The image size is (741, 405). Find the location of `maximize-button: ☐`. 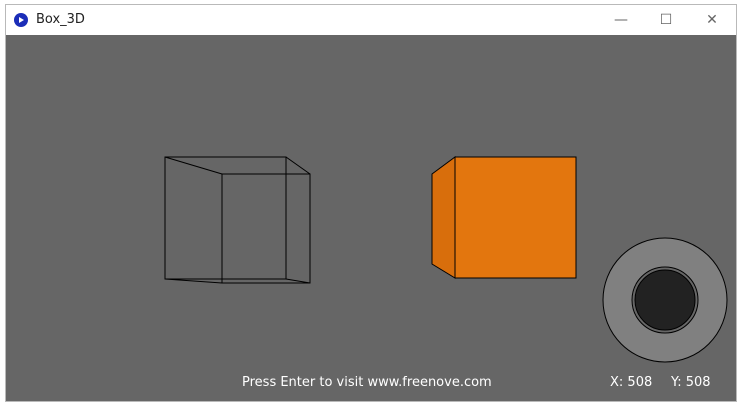

maximize-button: ☐ is located at coordinates (666, 20).